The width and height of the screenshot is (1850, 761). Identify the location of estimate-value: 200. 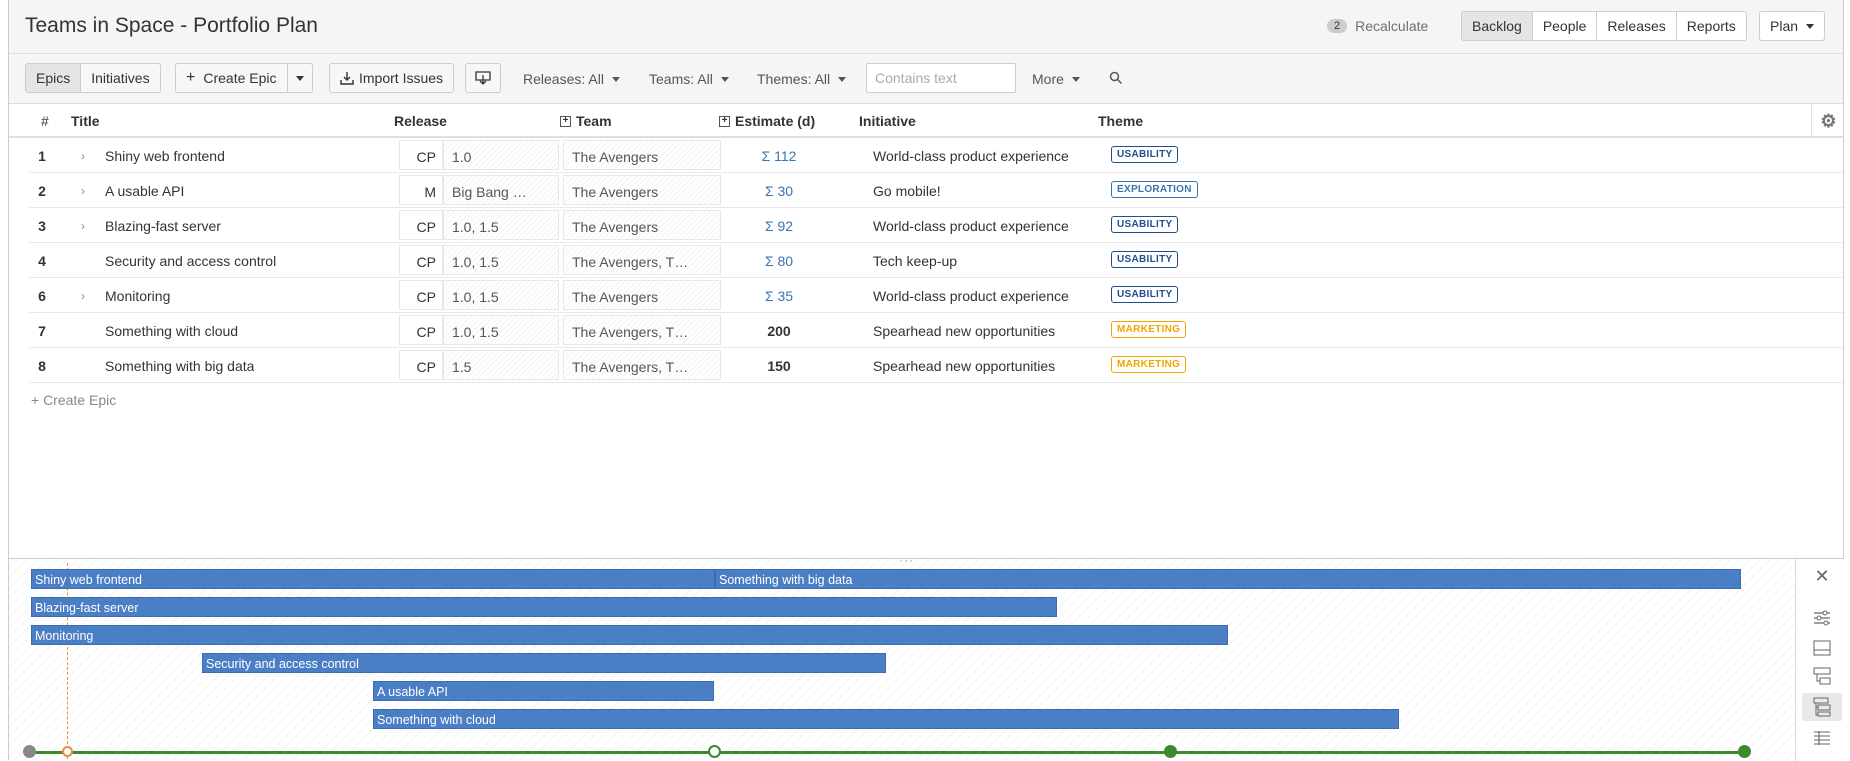
(779, 331).